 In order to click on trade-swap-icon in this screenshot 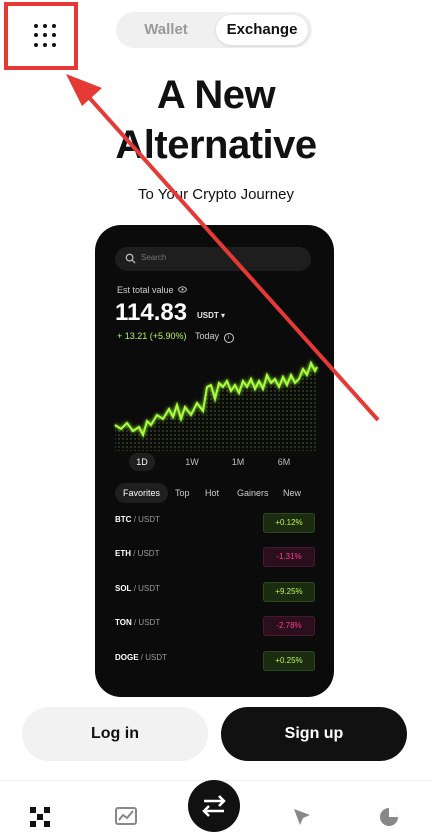, I will do `click(214, 806)`.